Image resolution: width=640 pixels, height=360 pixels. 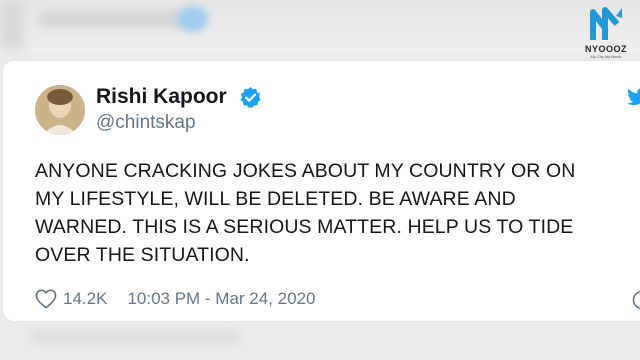 What do you see at coordinates (636, 300) in the screenshot?
I see `info-icon` at bounding box center [636, 300].